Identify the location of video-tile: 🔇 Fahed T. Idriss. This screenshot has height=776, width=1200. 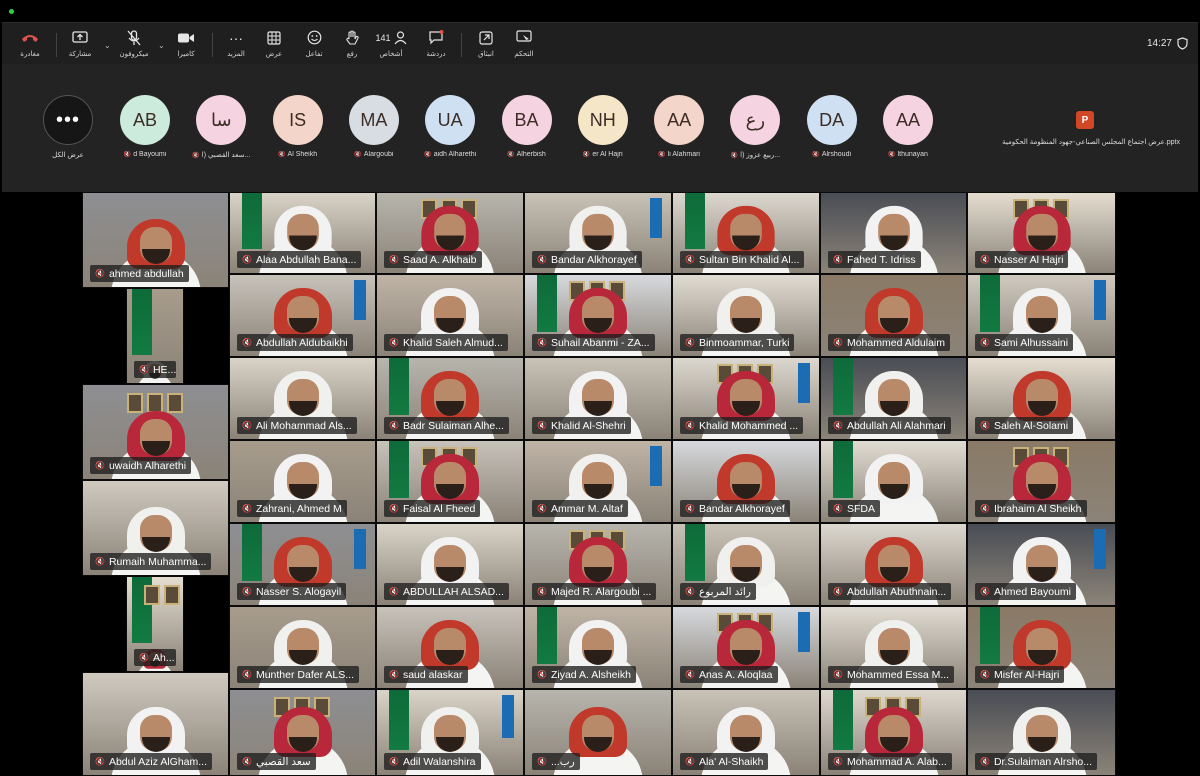
(893, 233).